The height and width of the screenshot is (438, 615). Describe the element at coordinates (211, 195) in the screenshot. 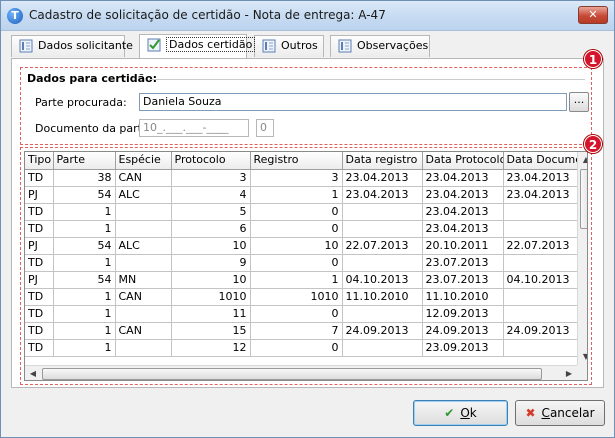

I see `table-cell: 4` at that location.